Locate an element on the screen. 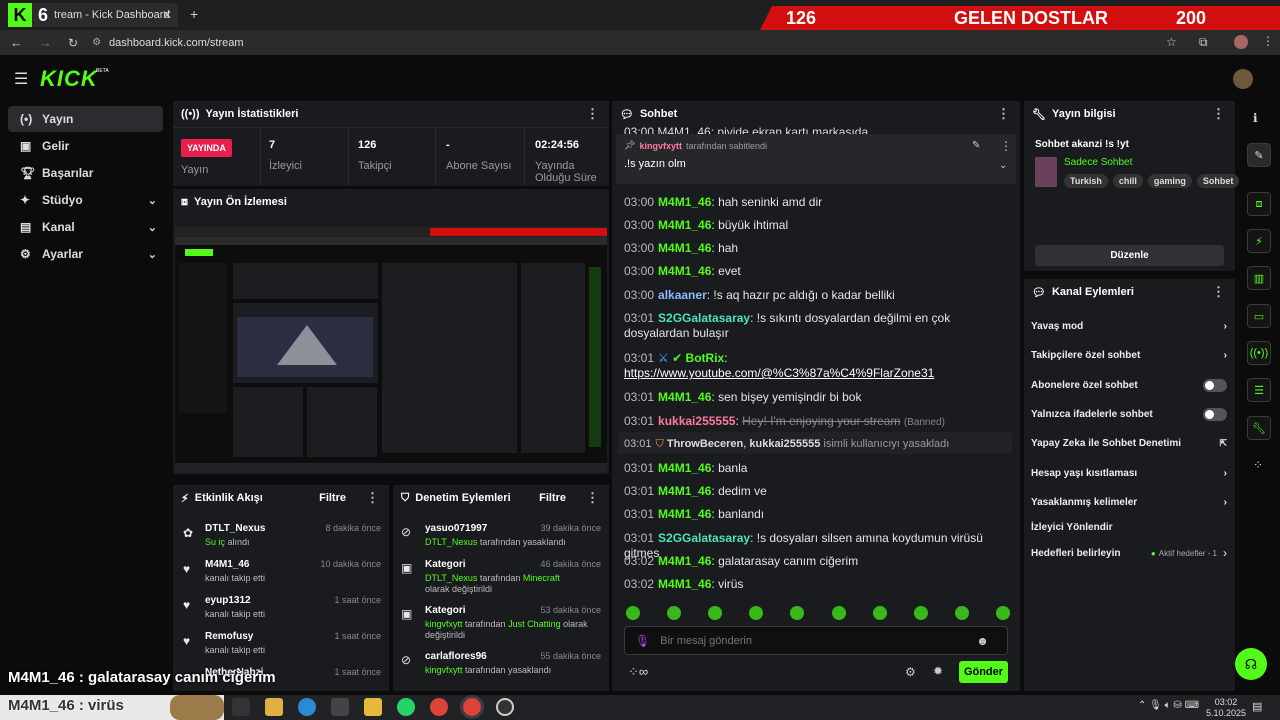  moderation-target: yasuo071997 is located at coordinates (456, 528).